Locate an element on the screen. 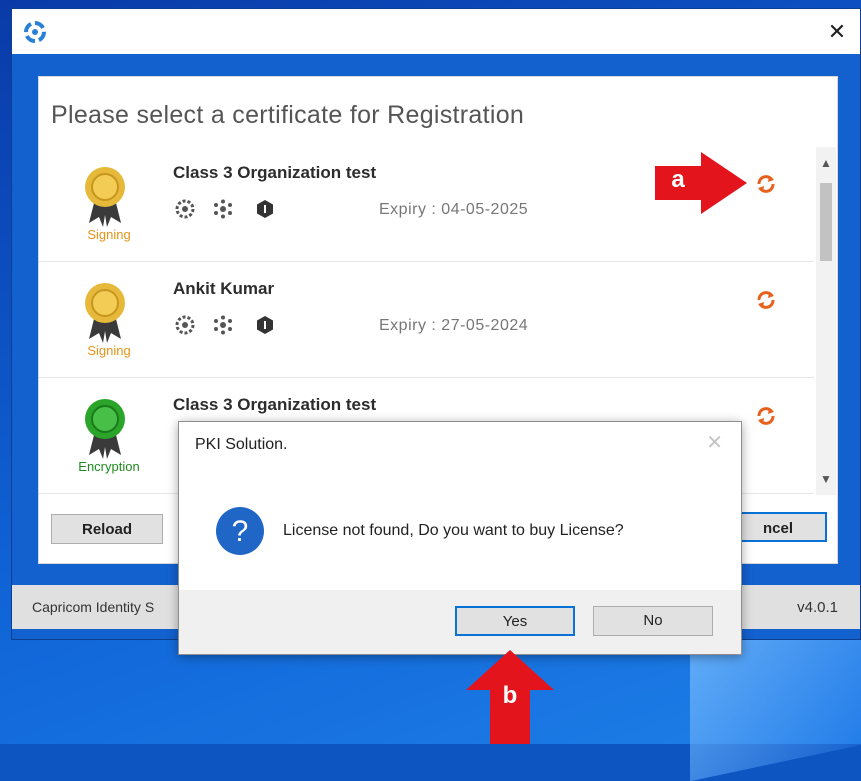 This screenshot has height=781, width=861. callout-label-a: a is located at coordinates (678, 179).